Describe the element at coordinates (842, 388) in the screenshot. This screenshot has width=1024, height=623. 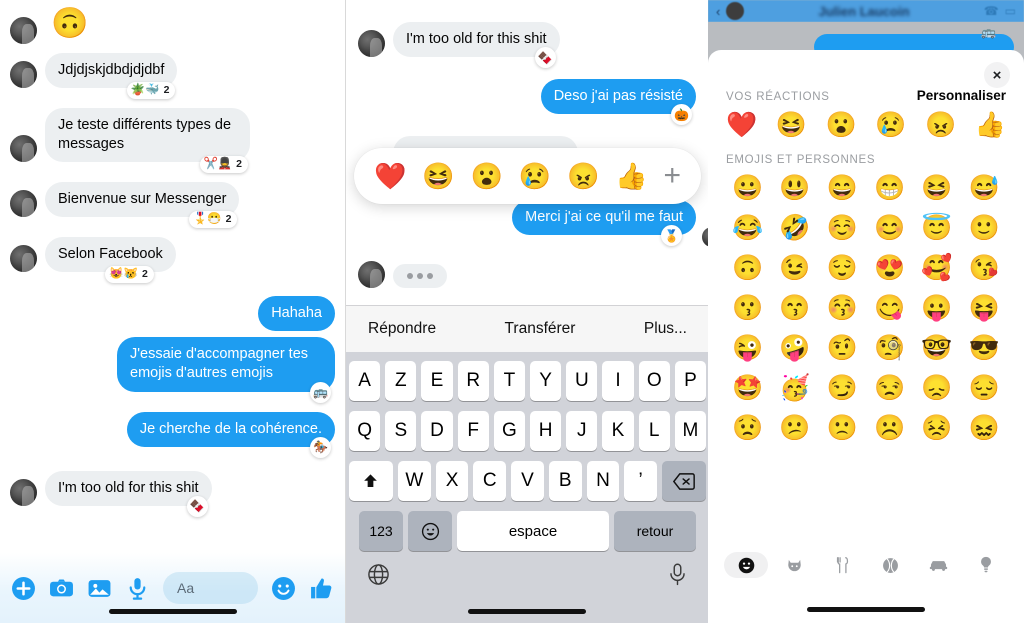
I see `emoji-cell: 😏` at that location.